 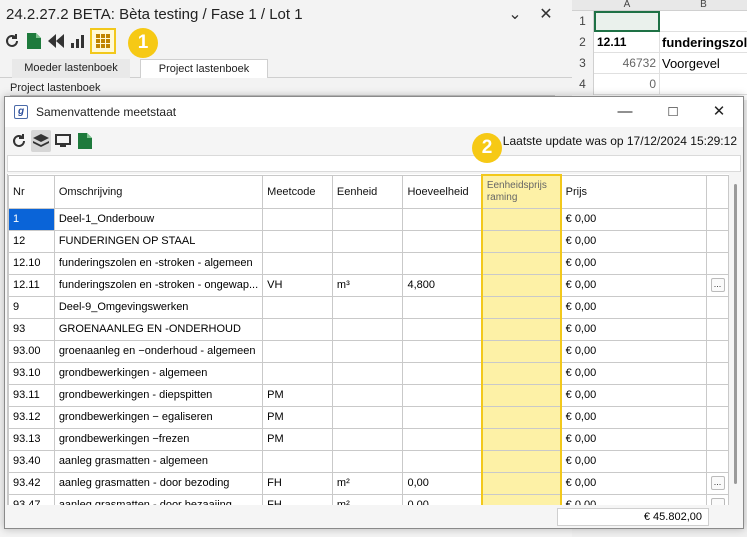 What do you see at coordinates (627, 21) in the screenshot?
I see `cell-a1` at bounding box center [627, 21].